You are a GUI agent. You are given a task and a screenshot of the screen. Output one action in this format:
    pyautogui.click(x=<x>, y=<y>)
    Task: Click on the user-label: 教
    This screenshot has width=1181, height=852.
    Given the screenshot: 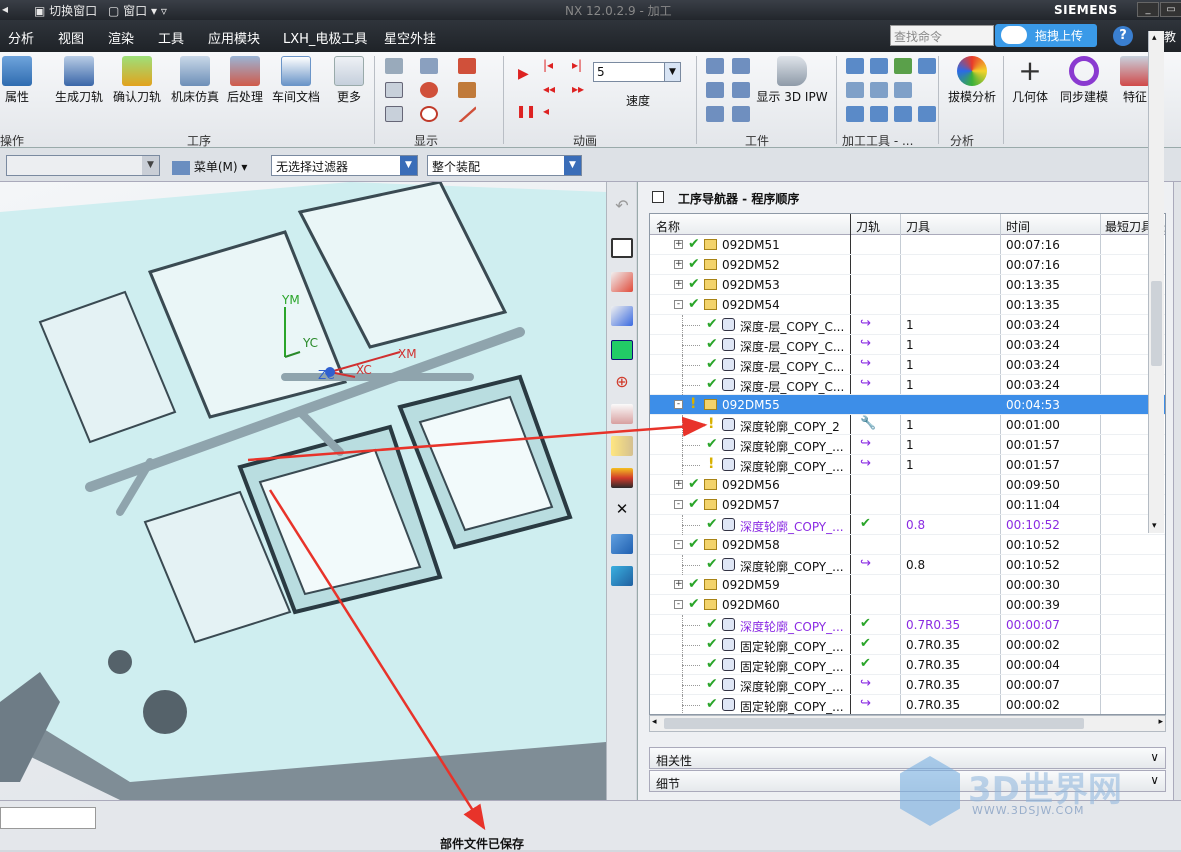 What is the action you would take?
    pyautogui.click(x=1170, y=36)
    